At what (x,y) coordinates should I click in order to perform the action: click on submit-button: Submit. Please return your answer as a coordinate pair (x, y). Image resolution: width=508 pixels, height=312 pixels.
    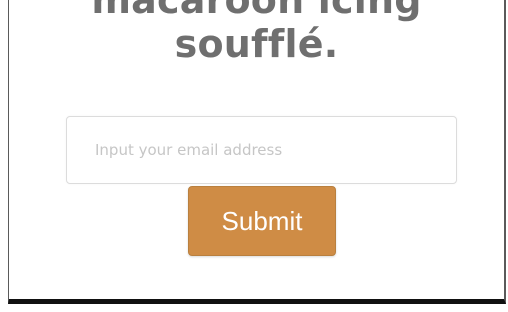
    Looking at the image, I should click on (262, 221).